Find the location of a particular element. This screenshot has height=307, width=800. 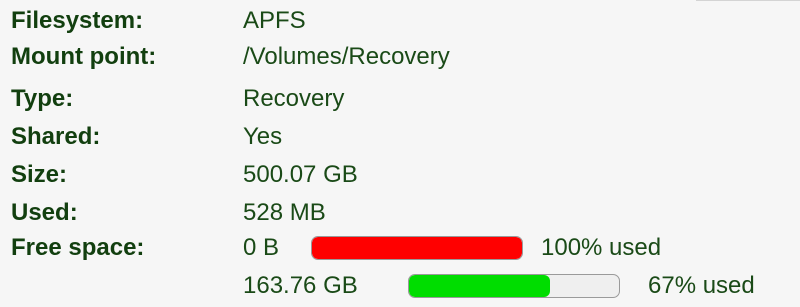

used-label: Used: is located at coordinates (44, 212).